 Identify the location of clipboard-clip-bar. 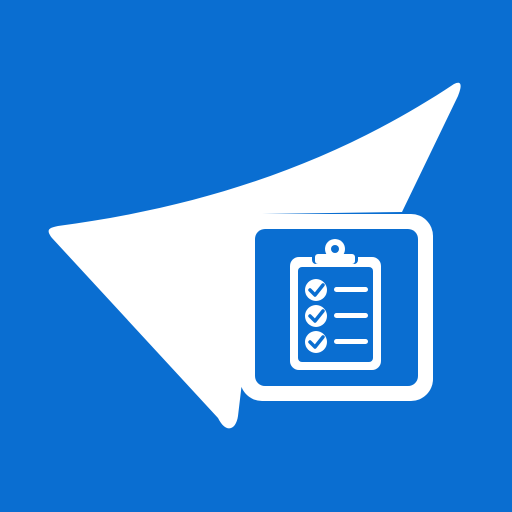
(335, 259).